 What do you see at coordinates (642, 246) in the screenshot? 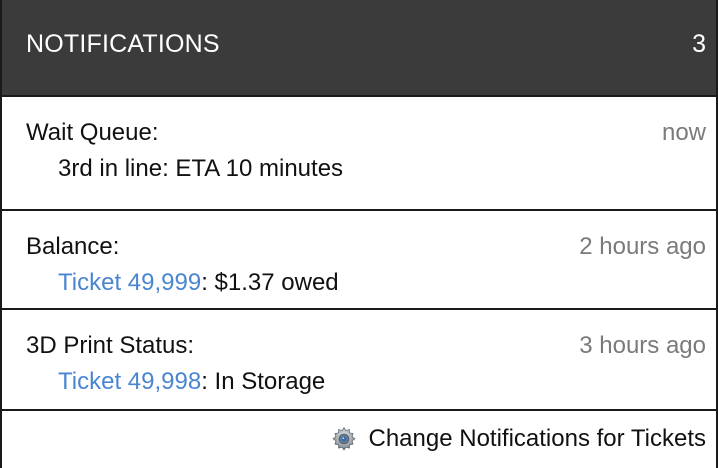
I see `notification-timestamp: 2 hours ago` at bounding box center [642, 246].